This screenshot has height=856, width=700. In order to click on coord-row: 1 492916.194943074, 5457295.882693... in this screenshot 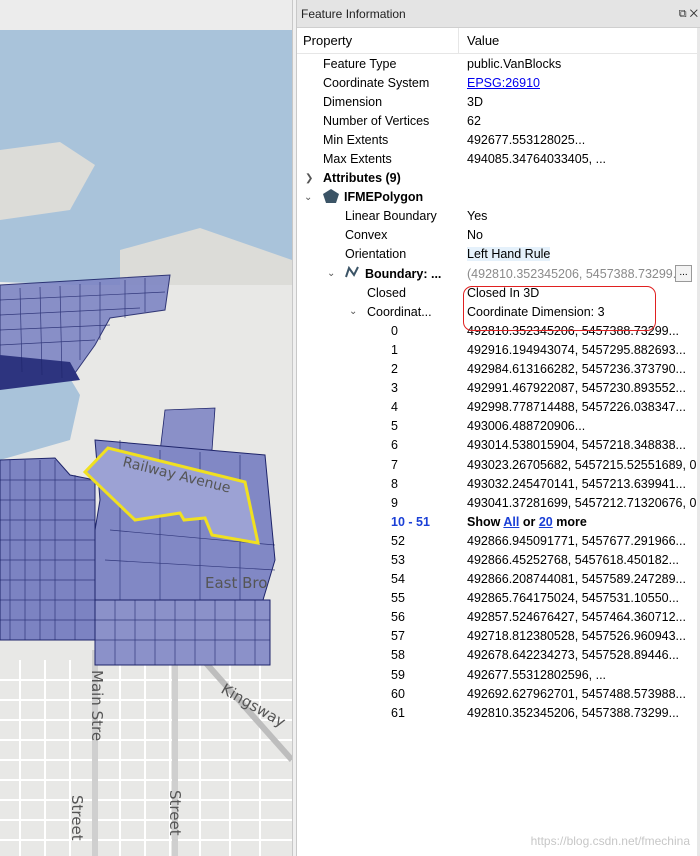, I will do `click(498, 349)`.